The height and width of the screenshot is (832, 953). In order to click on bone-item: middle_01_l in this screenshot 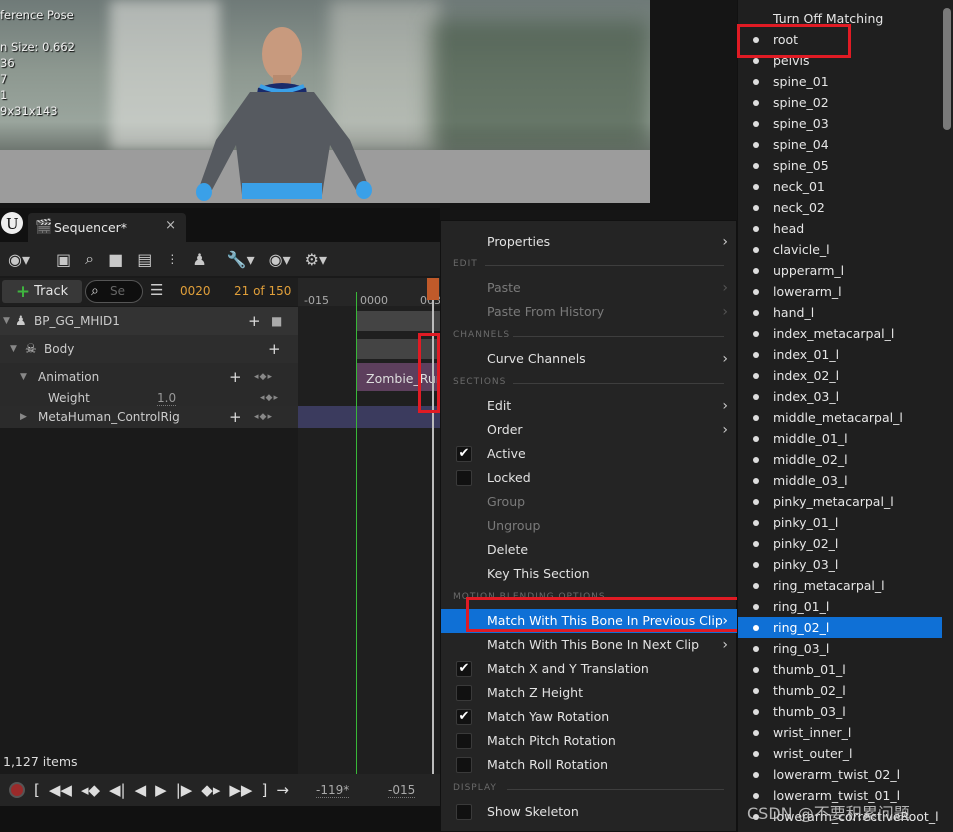, I will do `click(840, 438)`.